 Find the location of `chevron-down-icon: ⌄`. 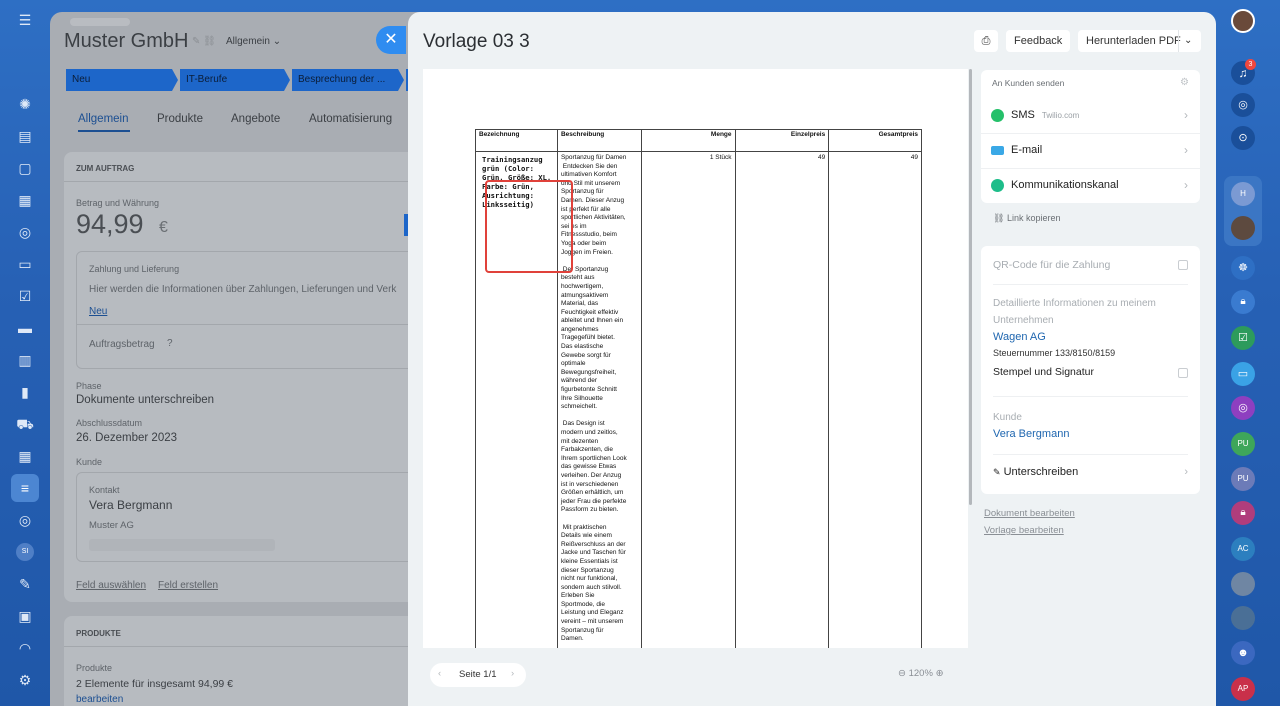

chevron-down-icon: ⌄ is located at coordinates (1188, 41).